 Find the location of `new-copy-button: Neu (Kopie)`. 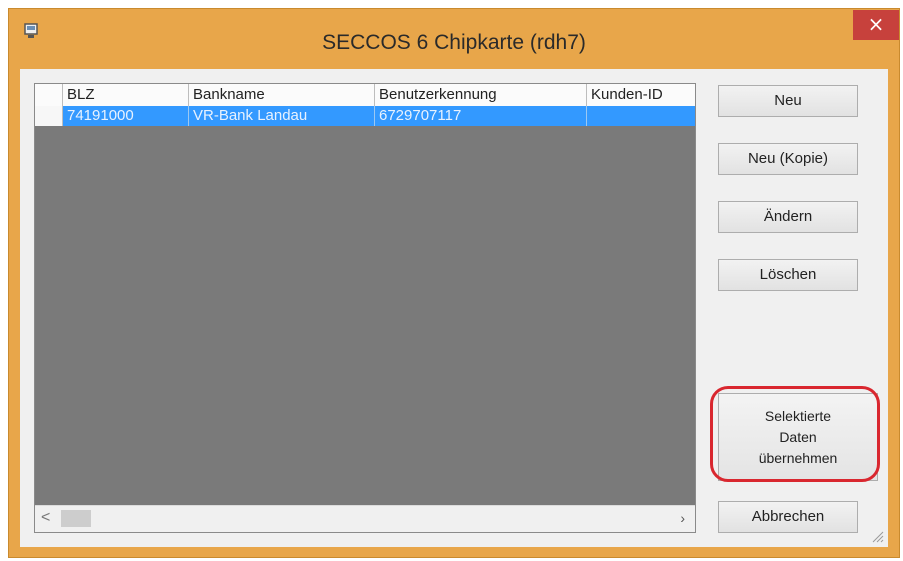

new-copy-button: Neu (Kopie) is located at coordinates (788, 159).